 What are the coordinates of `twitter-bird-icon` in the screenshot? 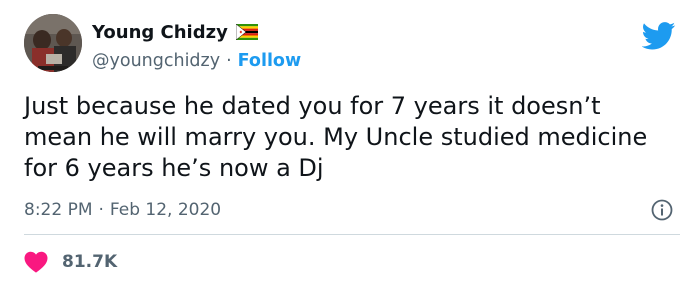 It's located at (659, 36).